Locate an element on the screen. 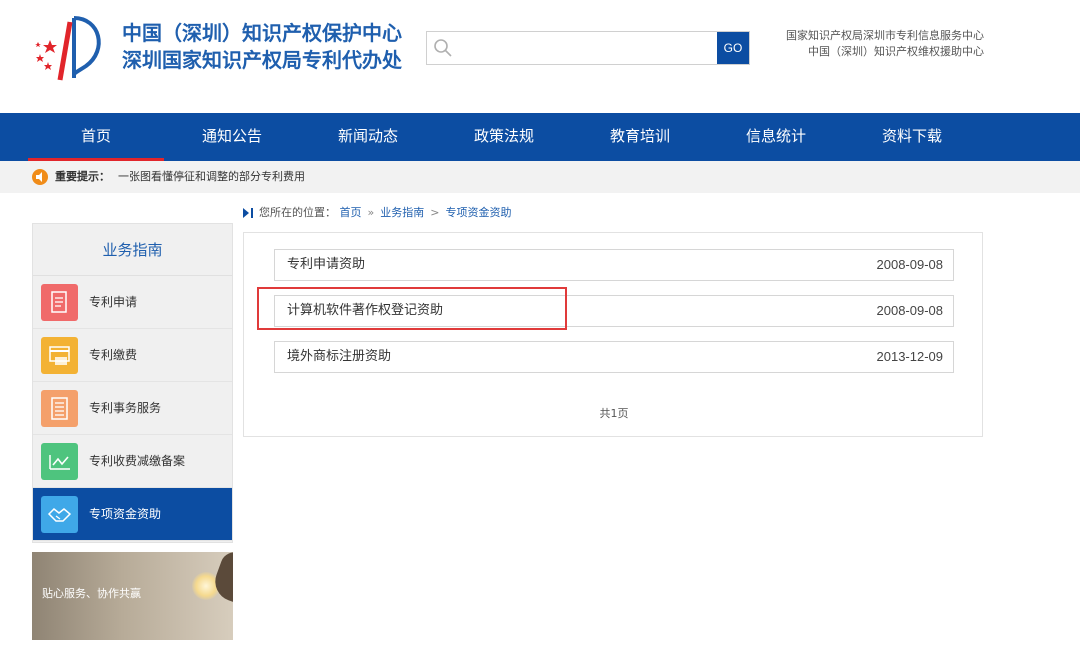  chart-trend-icon is located at coordinates (59, 461).